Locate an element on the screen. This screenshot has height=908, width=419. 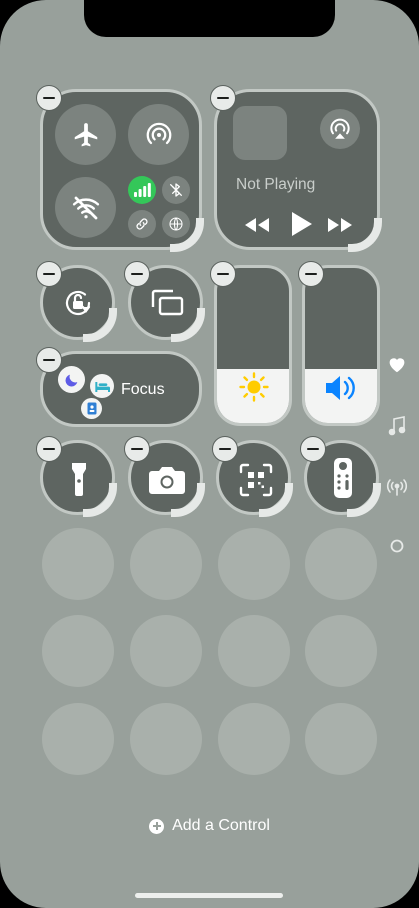
remove-code-scanner-button is located at coordinates (225, 449).